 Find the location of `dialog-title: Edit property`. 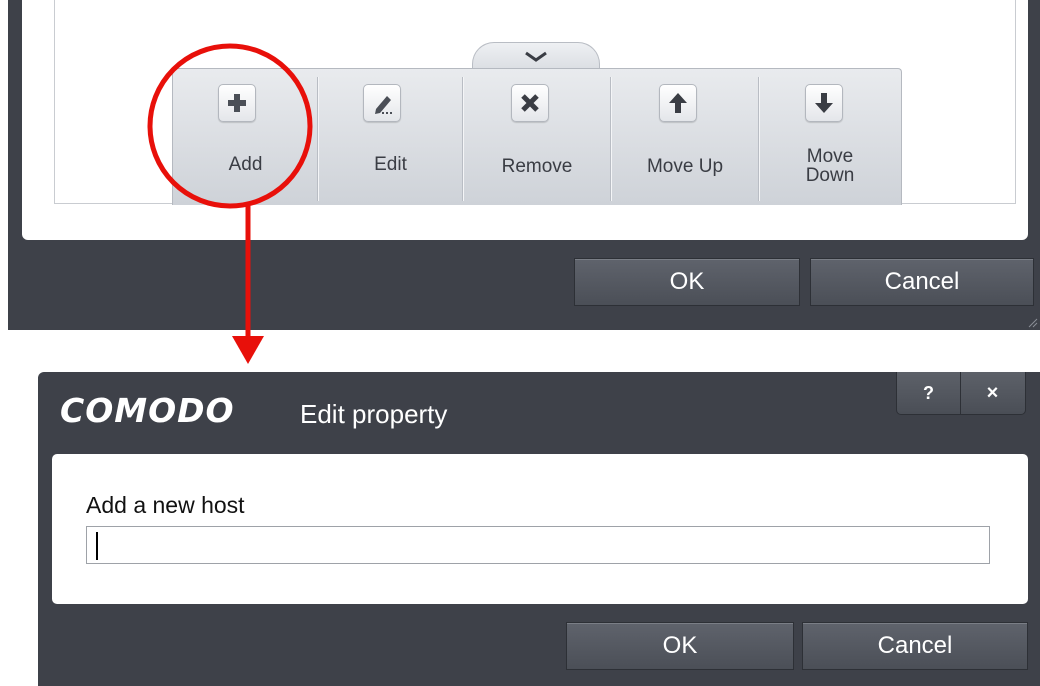

dialog-title: Edit property is located at coordinates (374, 414).